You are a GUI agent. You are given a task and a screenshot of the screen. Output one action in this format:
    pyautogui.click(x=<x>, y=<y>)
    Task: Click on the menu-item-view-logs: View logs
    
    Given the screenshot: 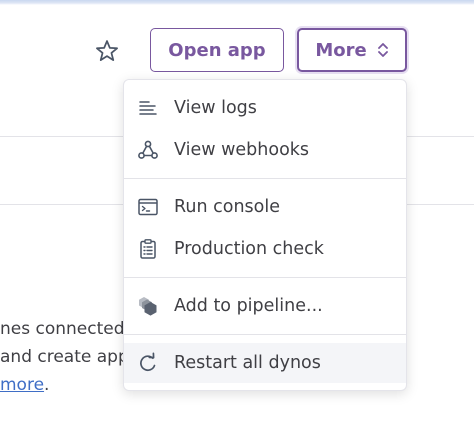 What is the action you would take?
    pyautogui.click(x=265, y=108)
    